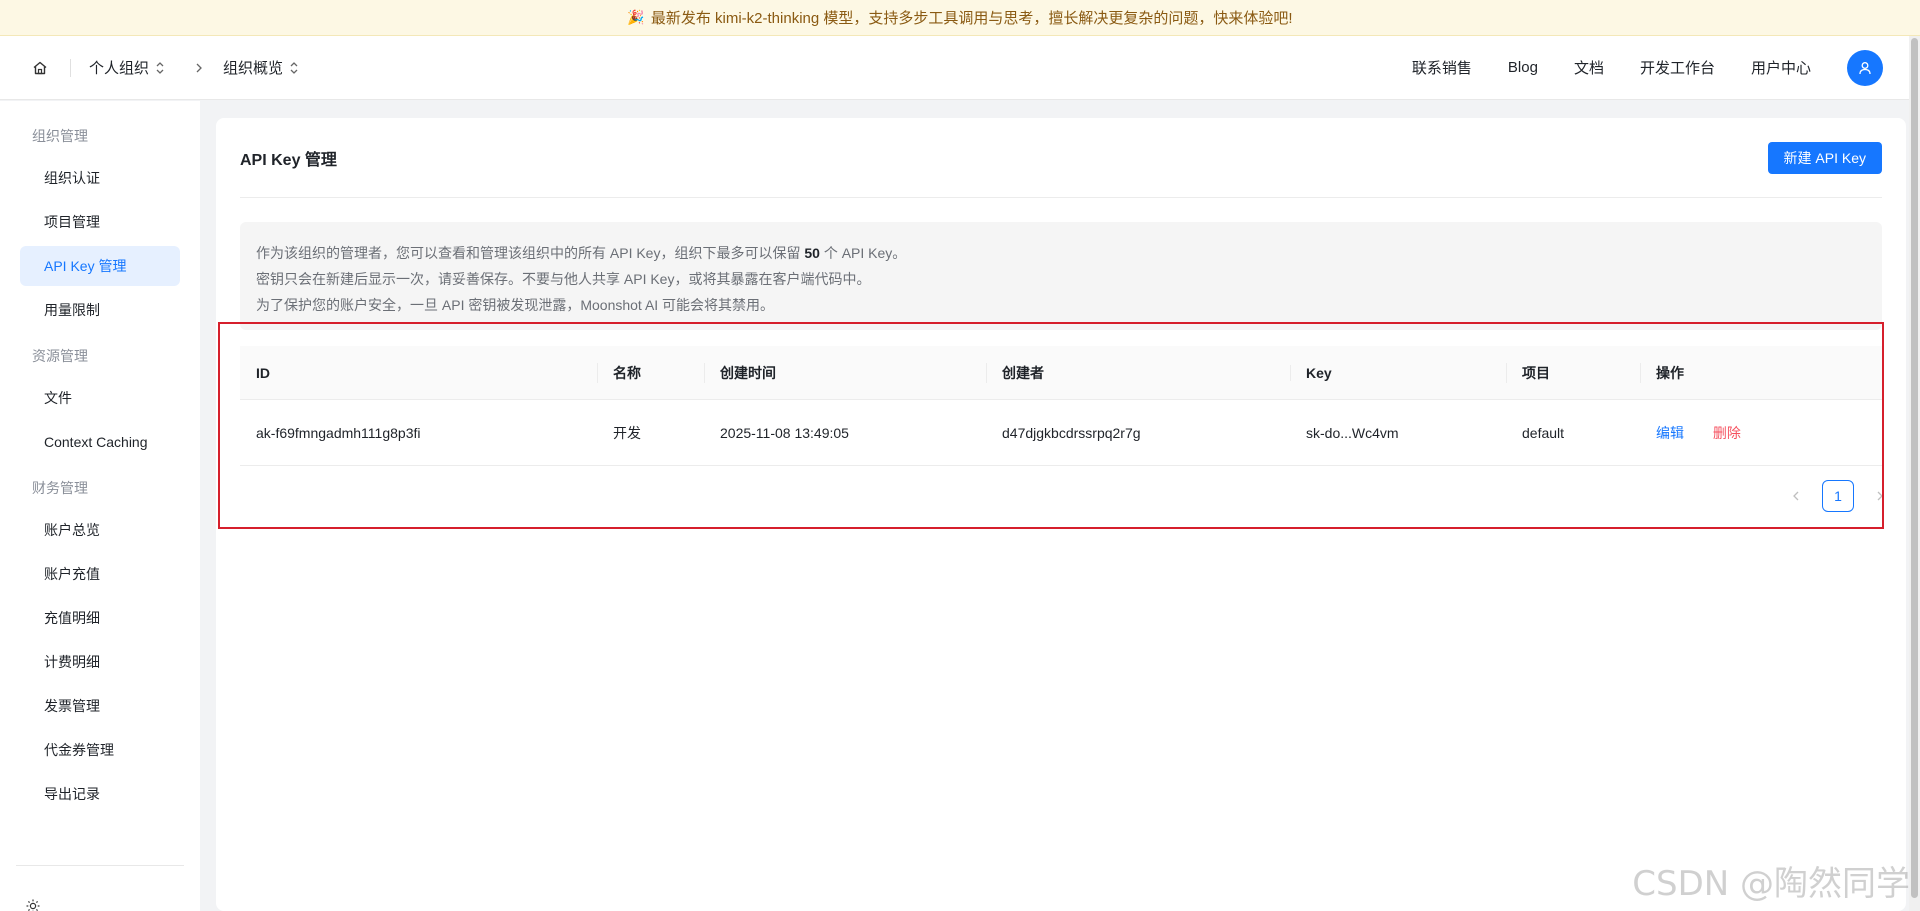  Describe the element at coordinates (1677, 67) in the screenshot. I see `nav-console: 开发工作台` at that location.